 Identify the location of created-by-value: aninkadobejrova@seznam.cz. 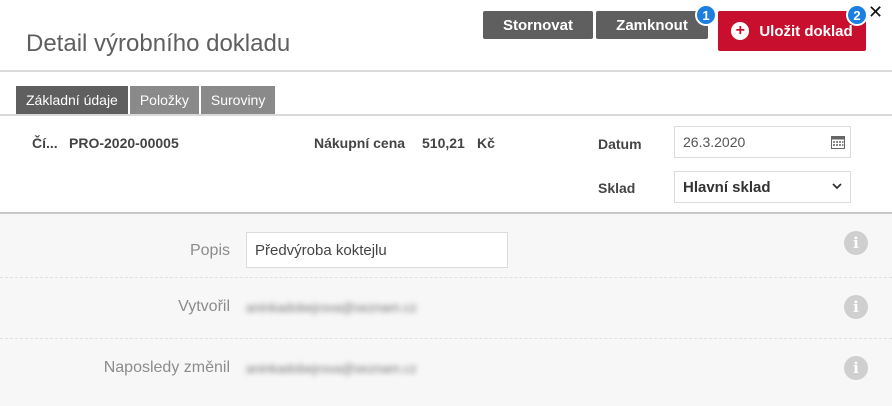
(331, 307).